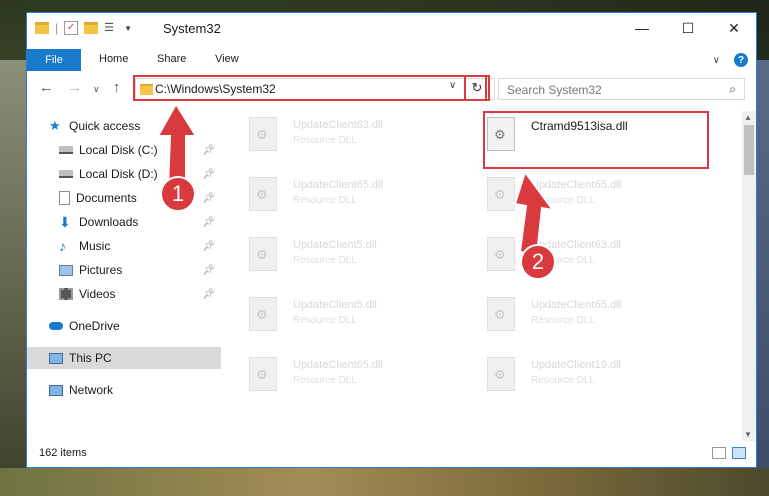 This screenshot has height=496, width=769. Describe the element at coordinates (178, 194) in the screenshot. I see `step-badge-1: 1` at that location.